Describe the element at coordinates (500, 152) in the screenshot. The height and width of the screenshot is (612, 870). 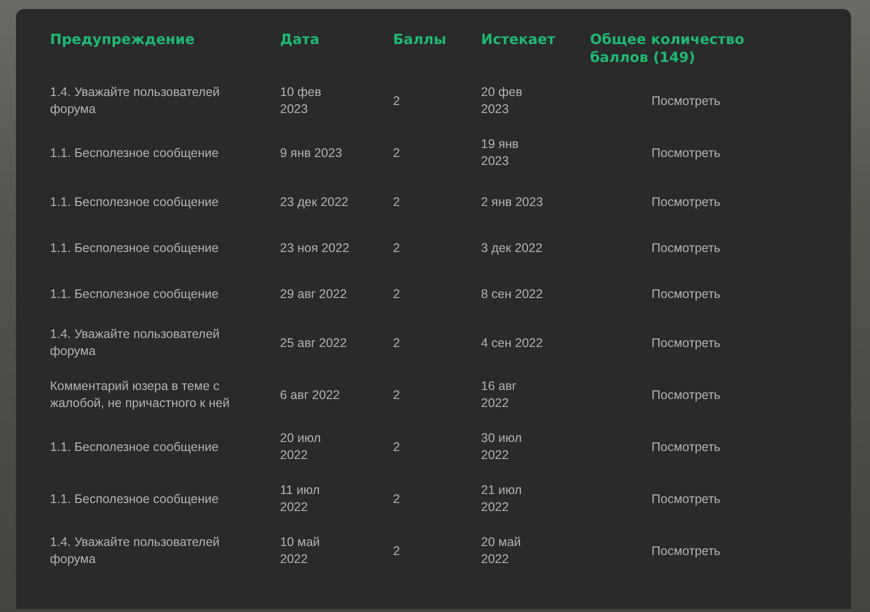
I see `expiry-date: 19 янв 2023` at that location.